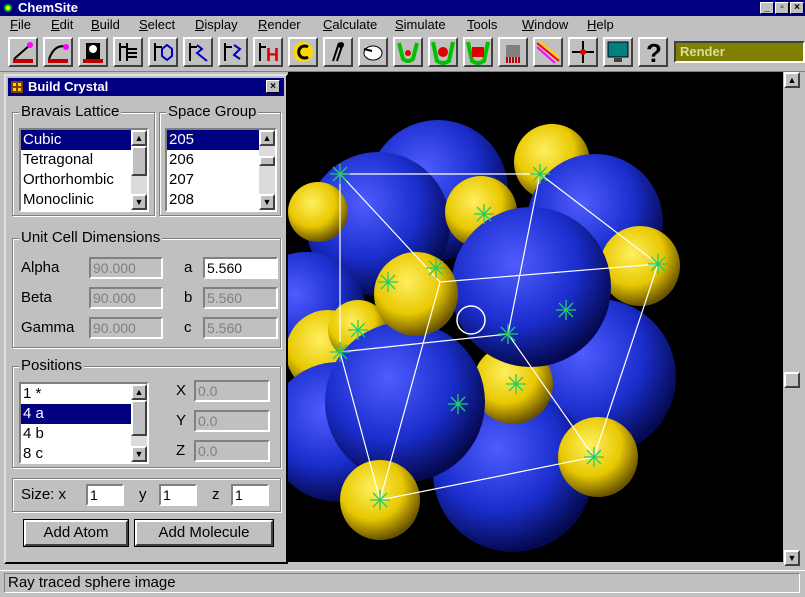 This screenshot has width=805, height=597. Describe the element at coordinates (350, 25) in the screenshot. I see `menu-calculate: Calculate` at that location.